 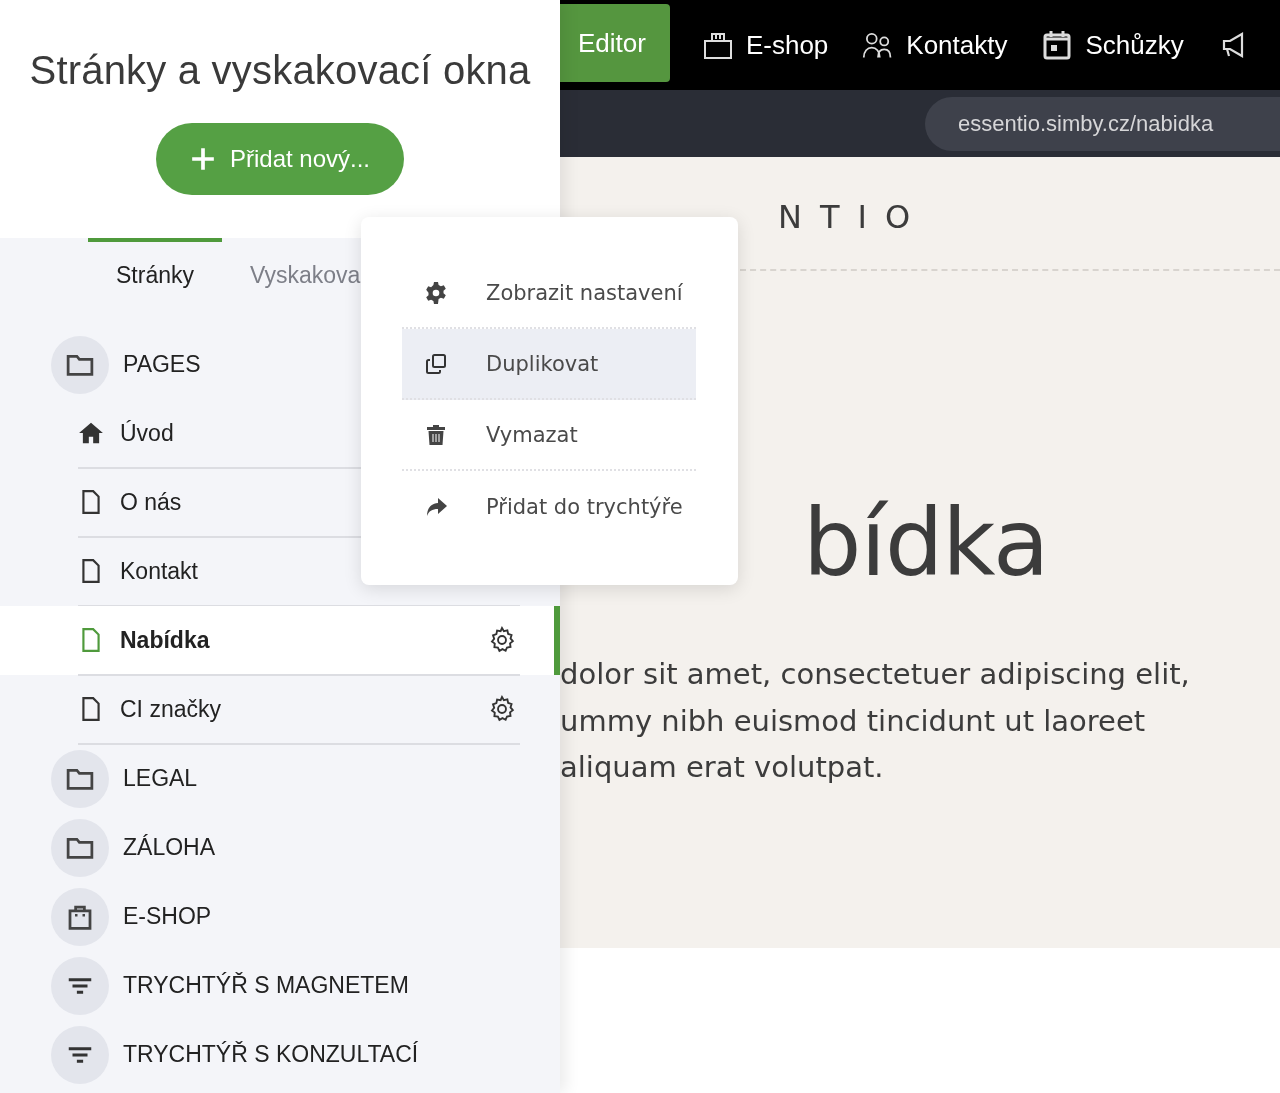 What do you see at coordinates (765, 45) in the screenshot?
I see `nav-tab: E-shop` at bounding box center [765, 45].